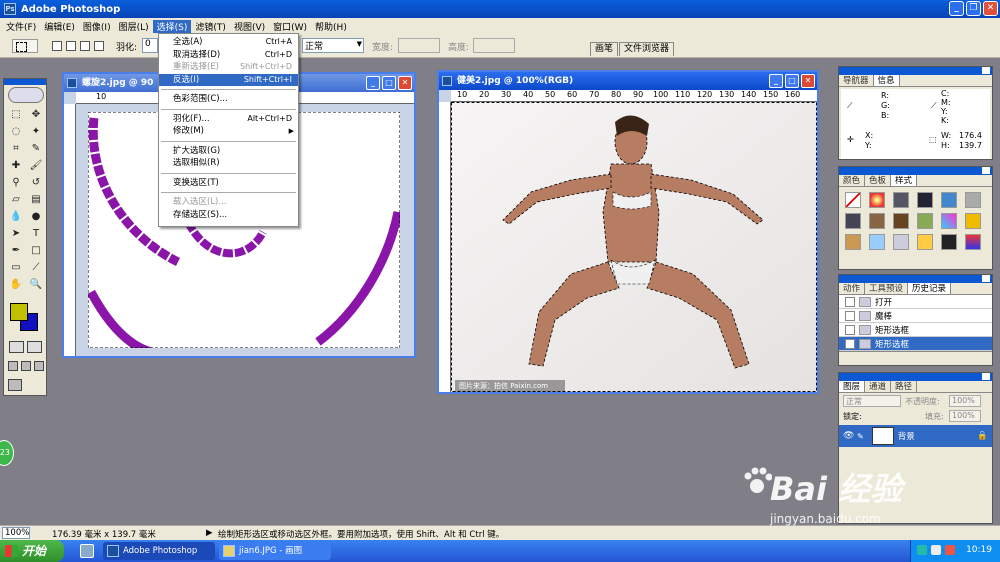 This screenshot has width=1000, height=562. Describe the element at coordinates (16, 217) in the screenshot. I see `blur-tool-icon: 💧` at that location.